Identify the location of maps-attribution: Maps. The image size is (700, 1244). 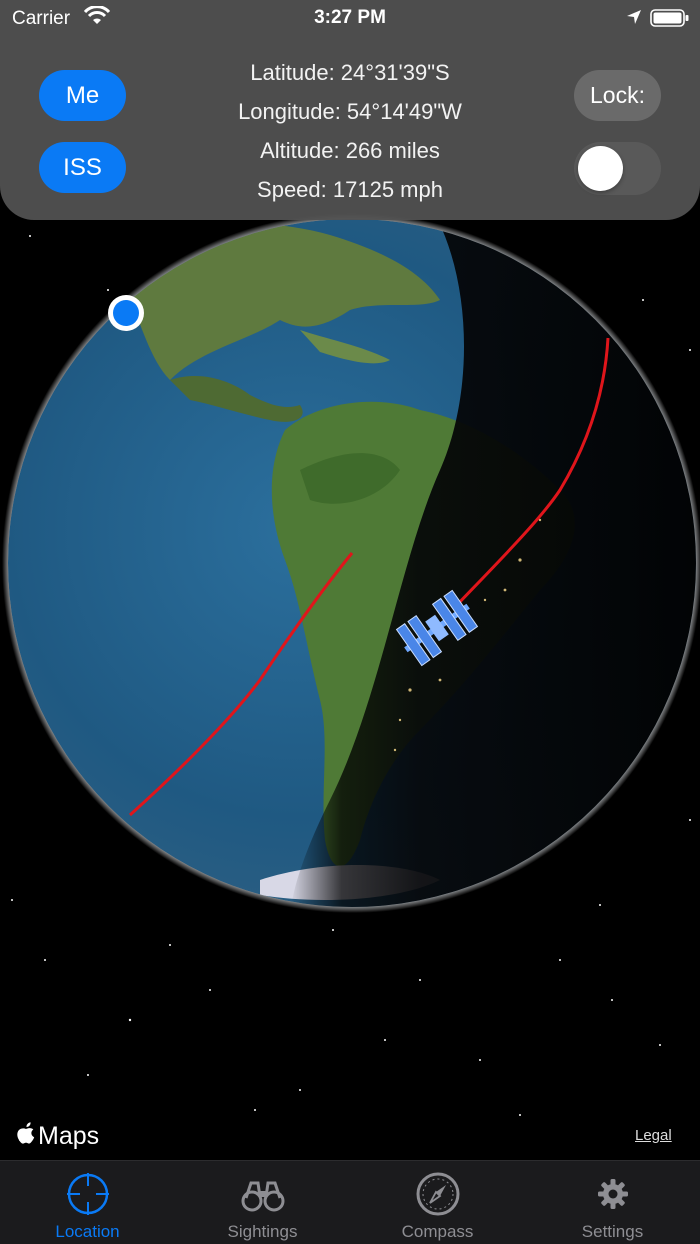
(69, 1136).